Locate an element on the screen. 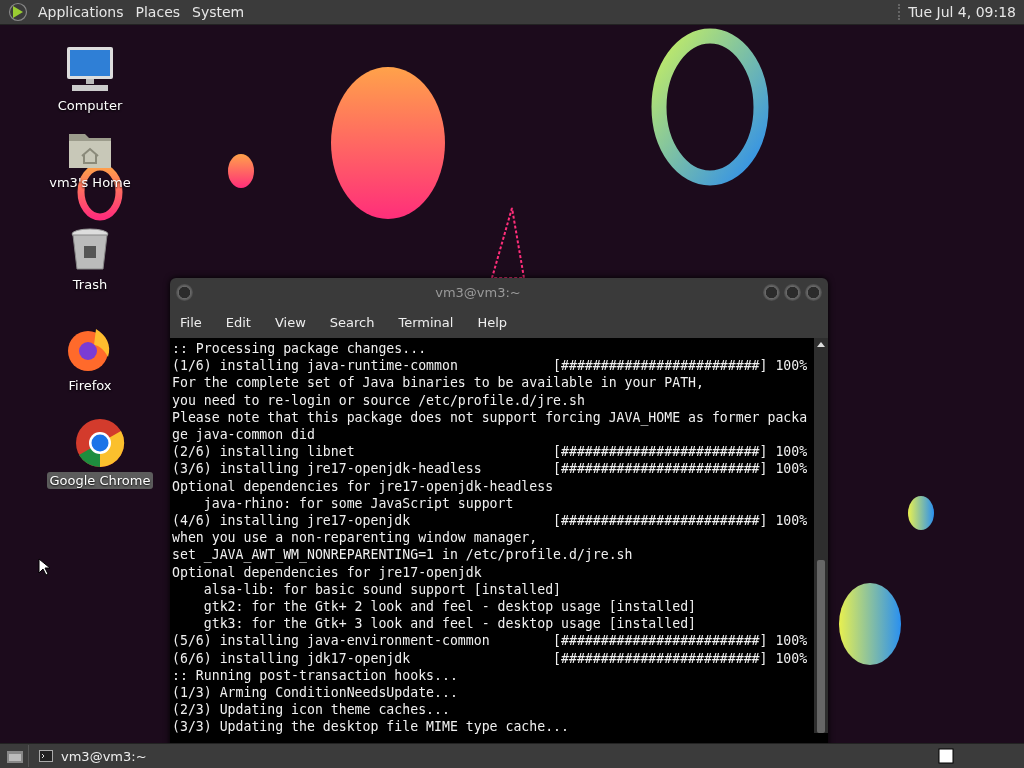  window-title: vm3@vm3:~ is located at coordinates (478, 292).